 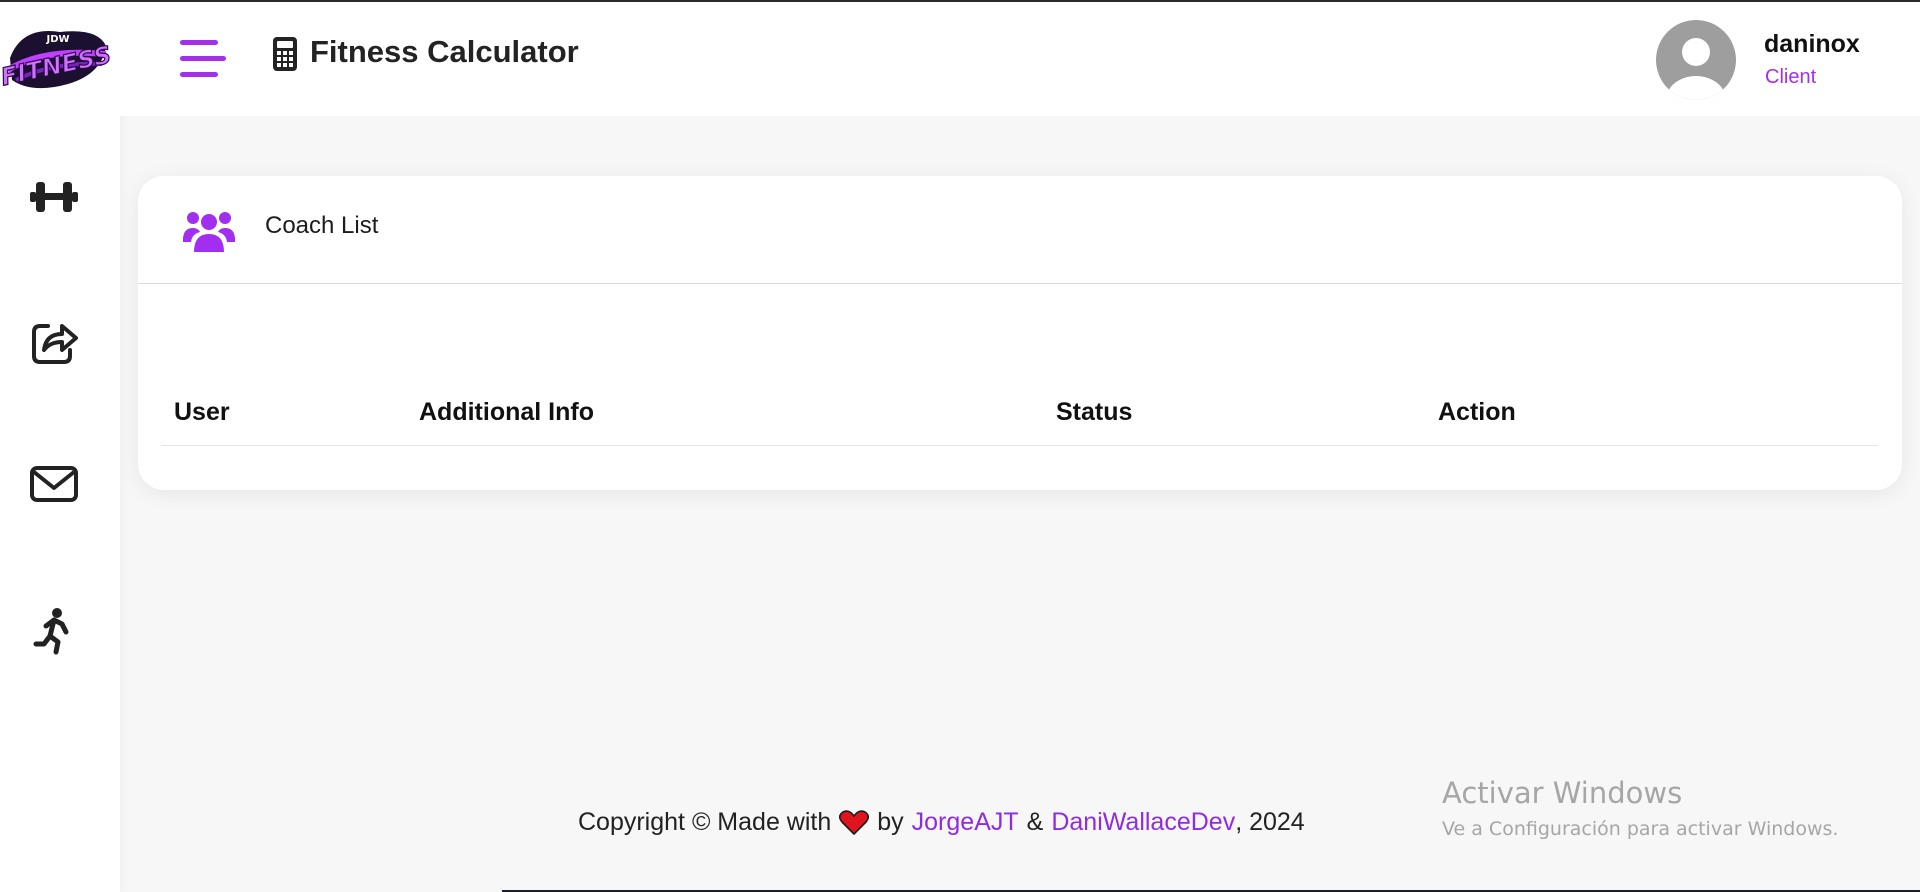 What do you see at coordinates (1477, 412) in the screenshot?
I see `column-header-action: Action` at bounding box center [1477, 412].